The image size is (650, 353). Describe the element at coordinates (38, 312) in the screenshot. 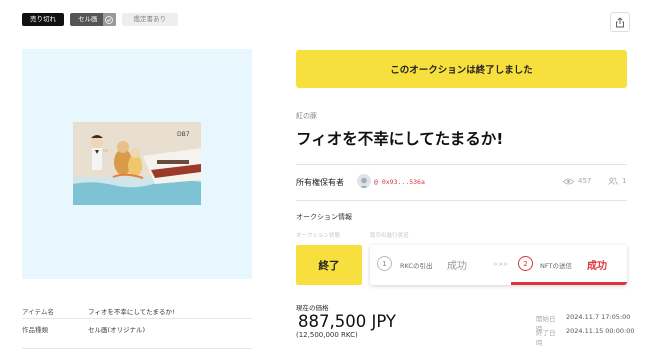

I see `item-name-key: アイテム名` at that location.